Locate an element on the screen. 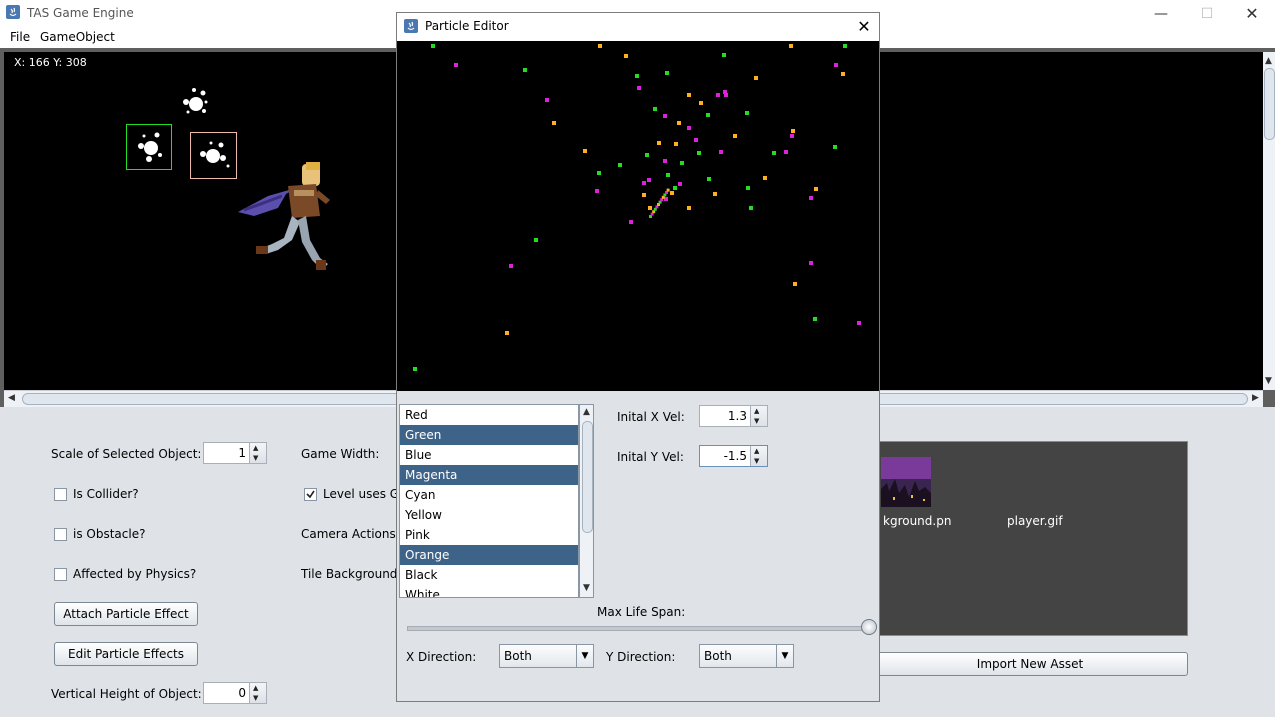 This screenshot has width=1275, height=717. minimize-button: — is located at coordinates (1161, 13).